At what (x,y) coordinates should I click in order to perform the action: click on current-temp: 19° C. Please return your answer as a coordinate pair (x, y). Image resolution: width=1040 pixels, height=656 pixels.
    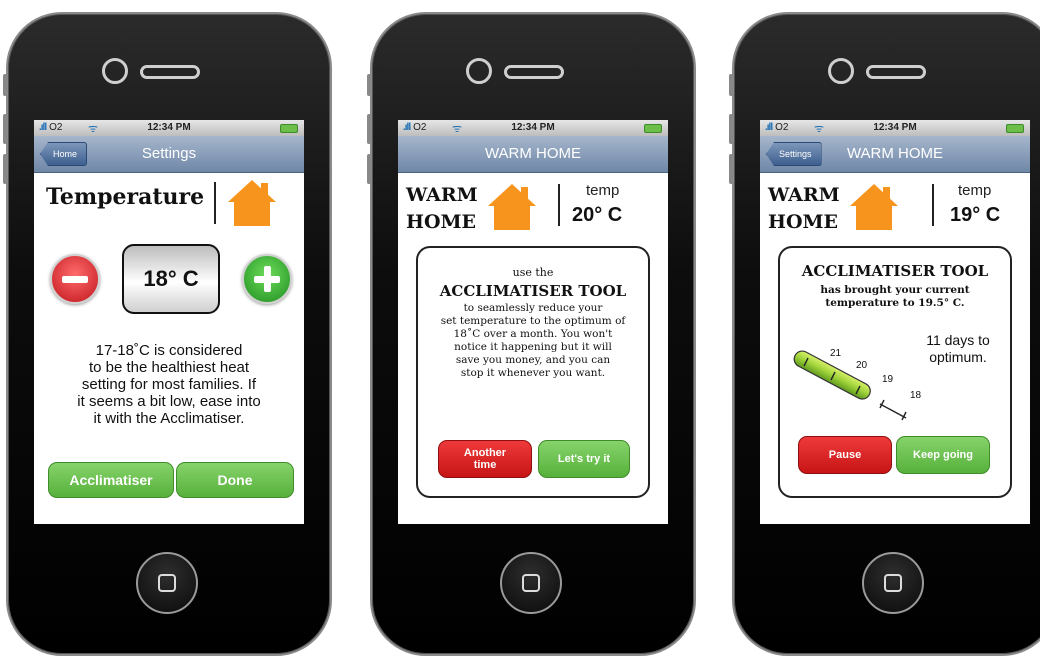
    Looking at the image, I should click on (975, 215).